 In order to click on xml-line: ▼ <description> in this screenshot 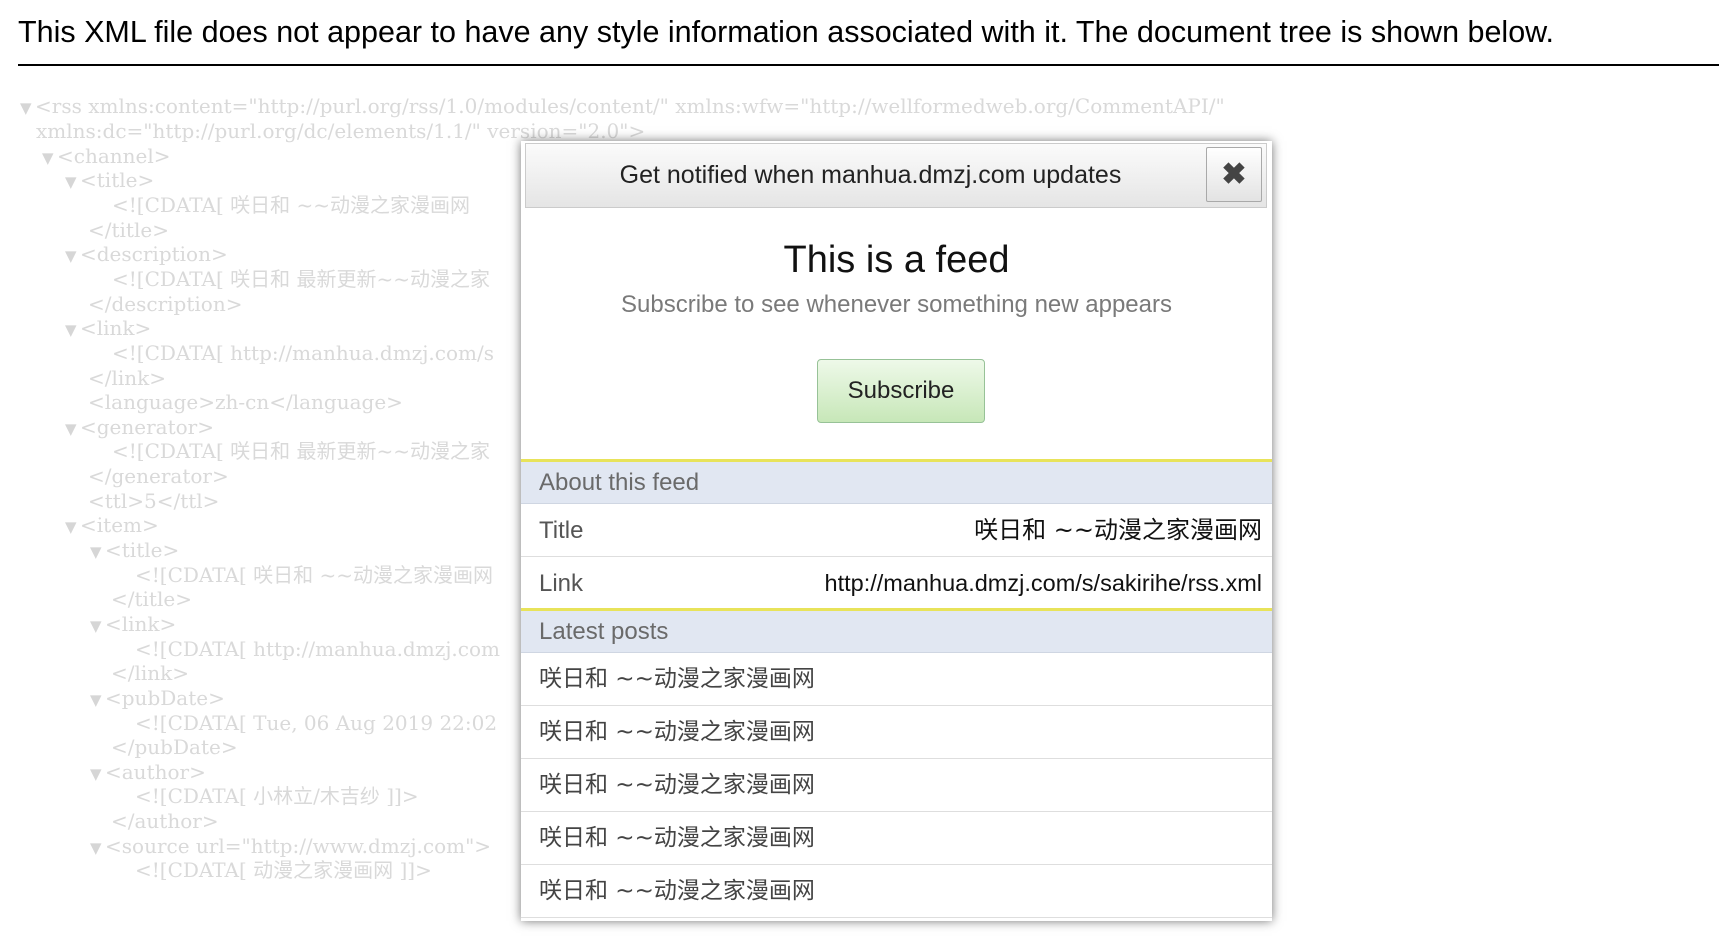, I will do `click(146, 254)`.